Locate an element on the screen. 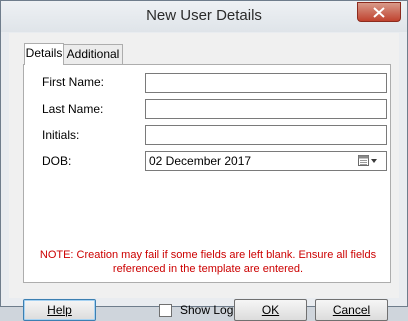 The image size is (408, 321). last-name-field is located at coordinates (266, 109).